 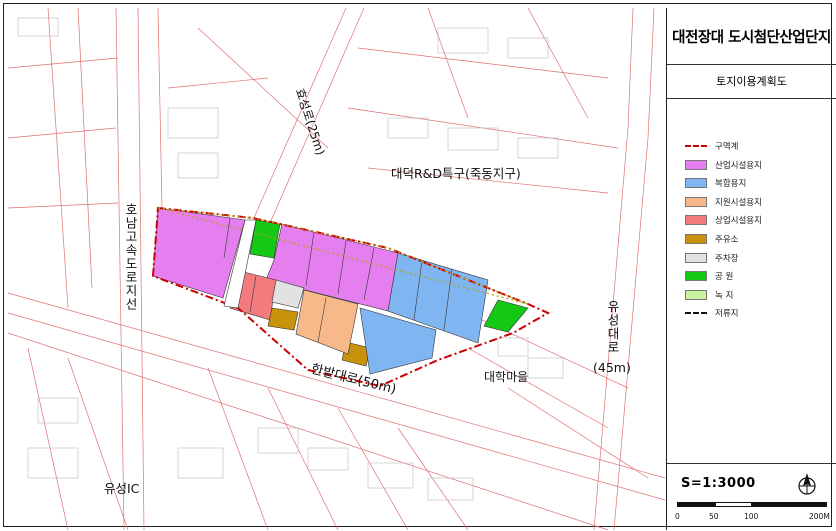 I want to click on legend-label: 지원시설용지, so click(x=738, y=202).